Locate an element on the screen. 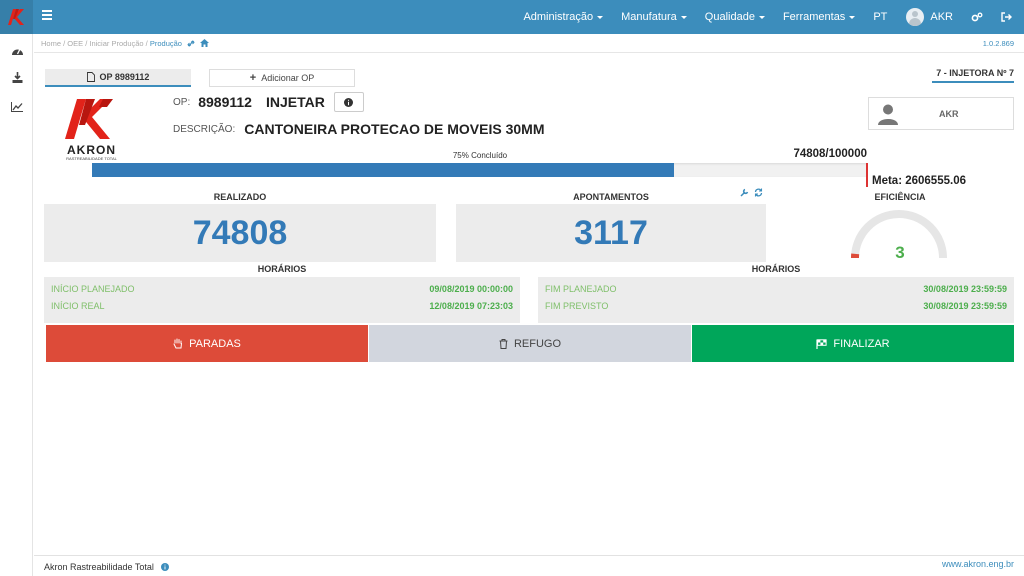 This screenshot has height=576, width=1024. akron-logo-icon is located at coordinates (15, 17).